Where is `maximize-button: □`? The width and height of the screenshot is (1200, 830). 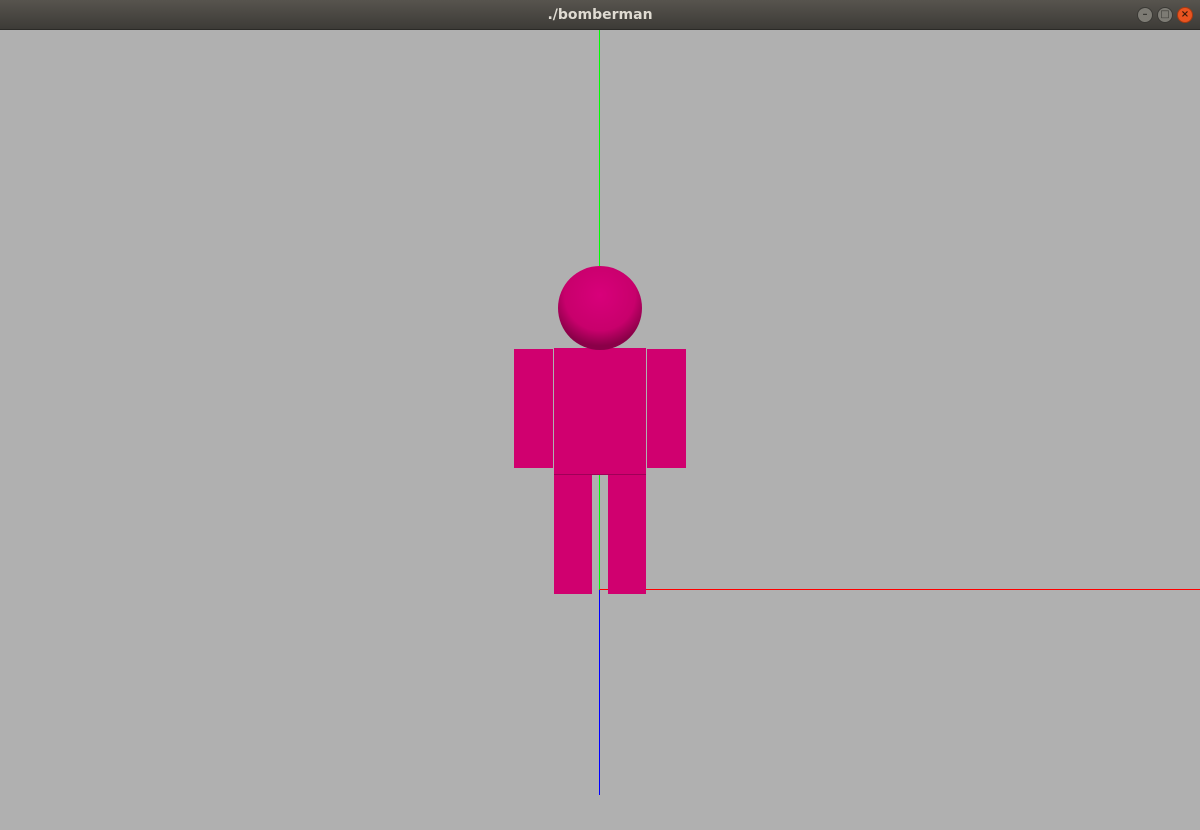 maximize-button: □ is located at coordinates (1165, 15).